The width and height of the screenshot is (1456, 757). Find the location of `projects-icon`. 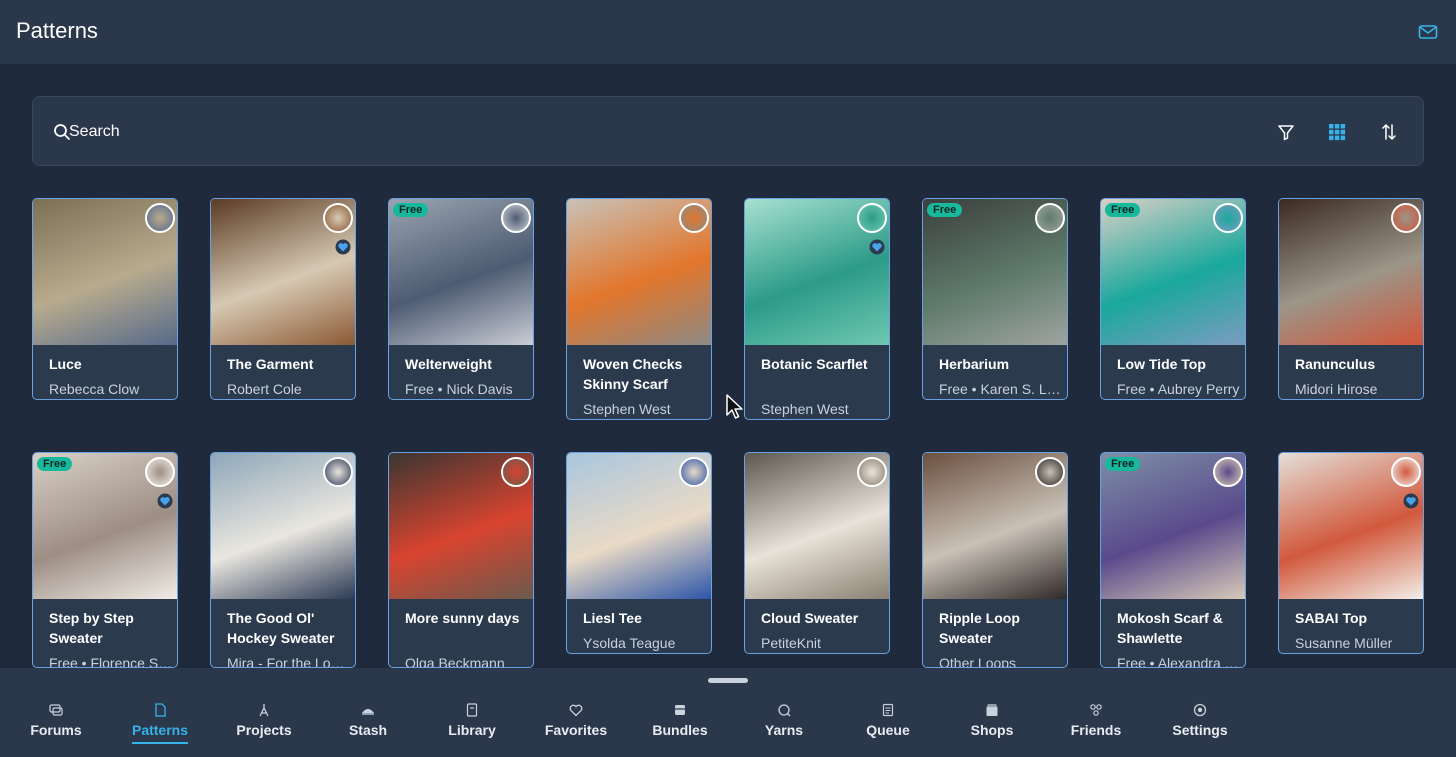

projects-icon is located at coordinates (264, 710).